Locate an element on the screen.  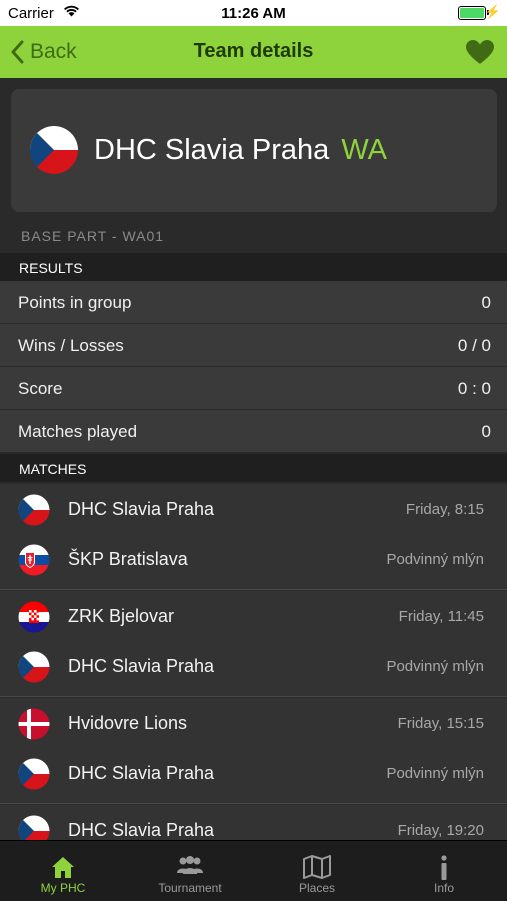
match-home-line: DHC Slavia Praha Friday, 8:15 is located at coordinates (253, 509).